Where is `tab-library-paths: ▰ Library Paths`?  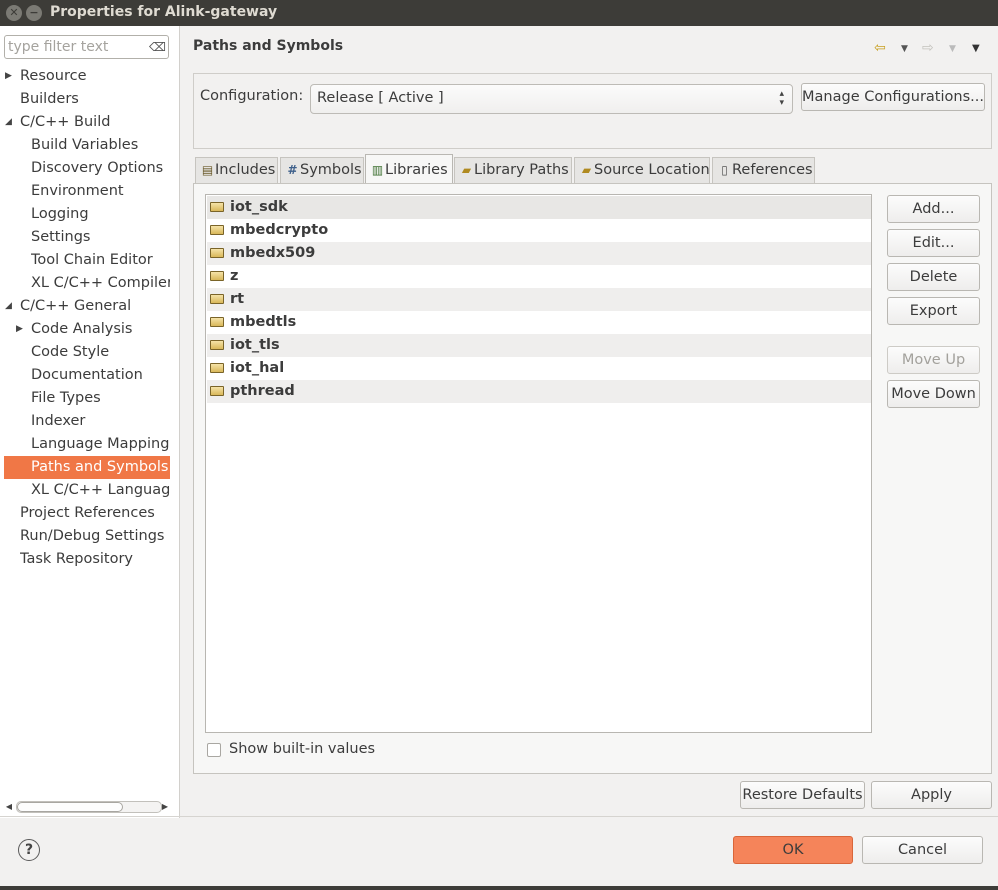
tab-library-paths: ▰ Library Paths is located at coordinates (513, 170).